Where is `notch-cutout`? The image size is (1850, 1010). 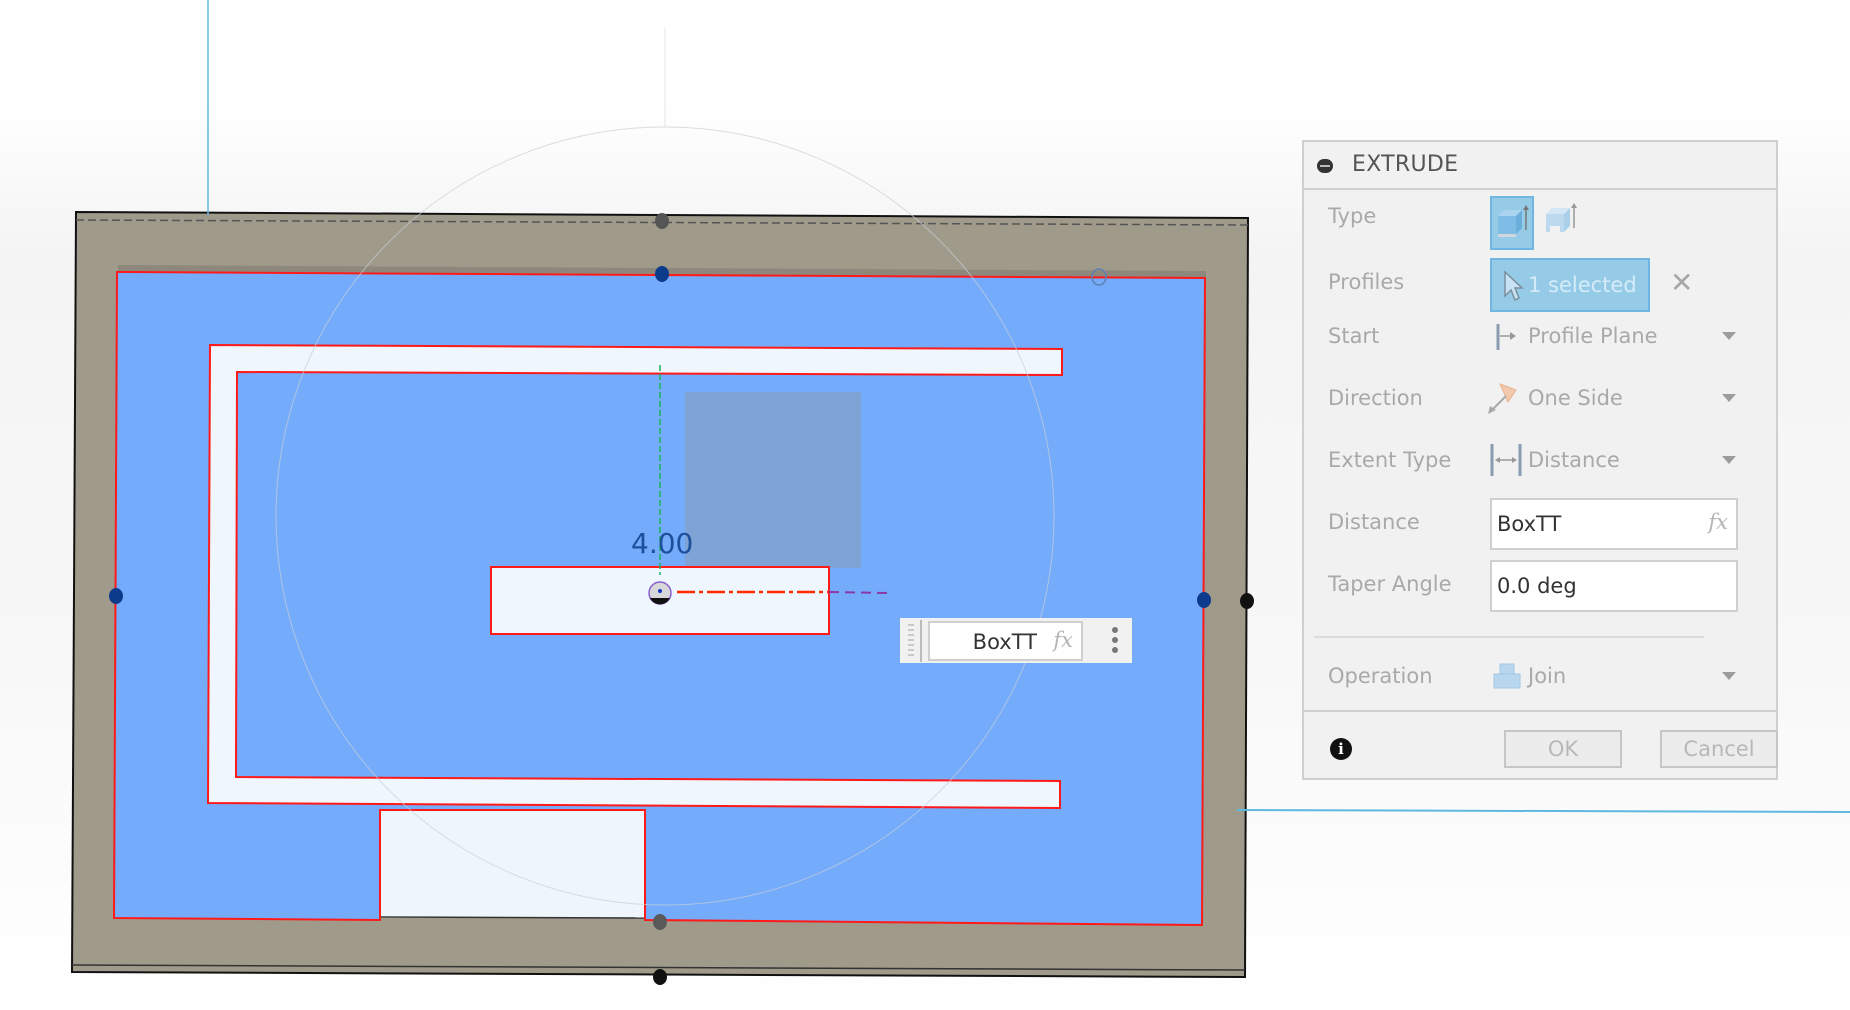
notch-cutout is located at coordinates (512, 864).